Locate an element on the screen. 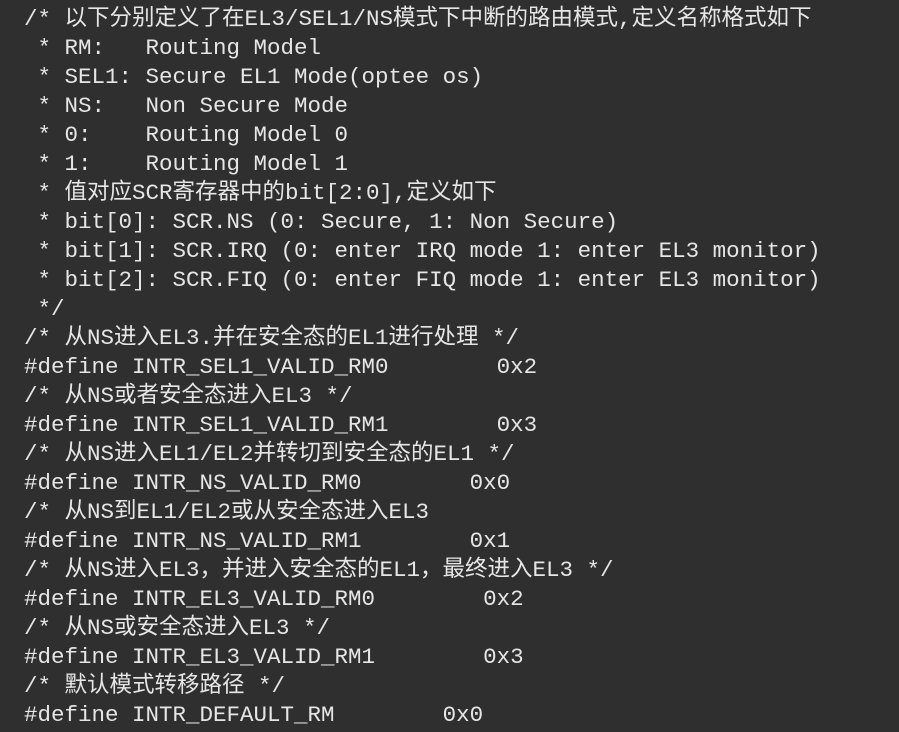 This screenshot has width=899, height=732. code-line-7: * 值对应SCR寄存器中的bit[2:0],定义如下 is located at coordinates (260, 193).